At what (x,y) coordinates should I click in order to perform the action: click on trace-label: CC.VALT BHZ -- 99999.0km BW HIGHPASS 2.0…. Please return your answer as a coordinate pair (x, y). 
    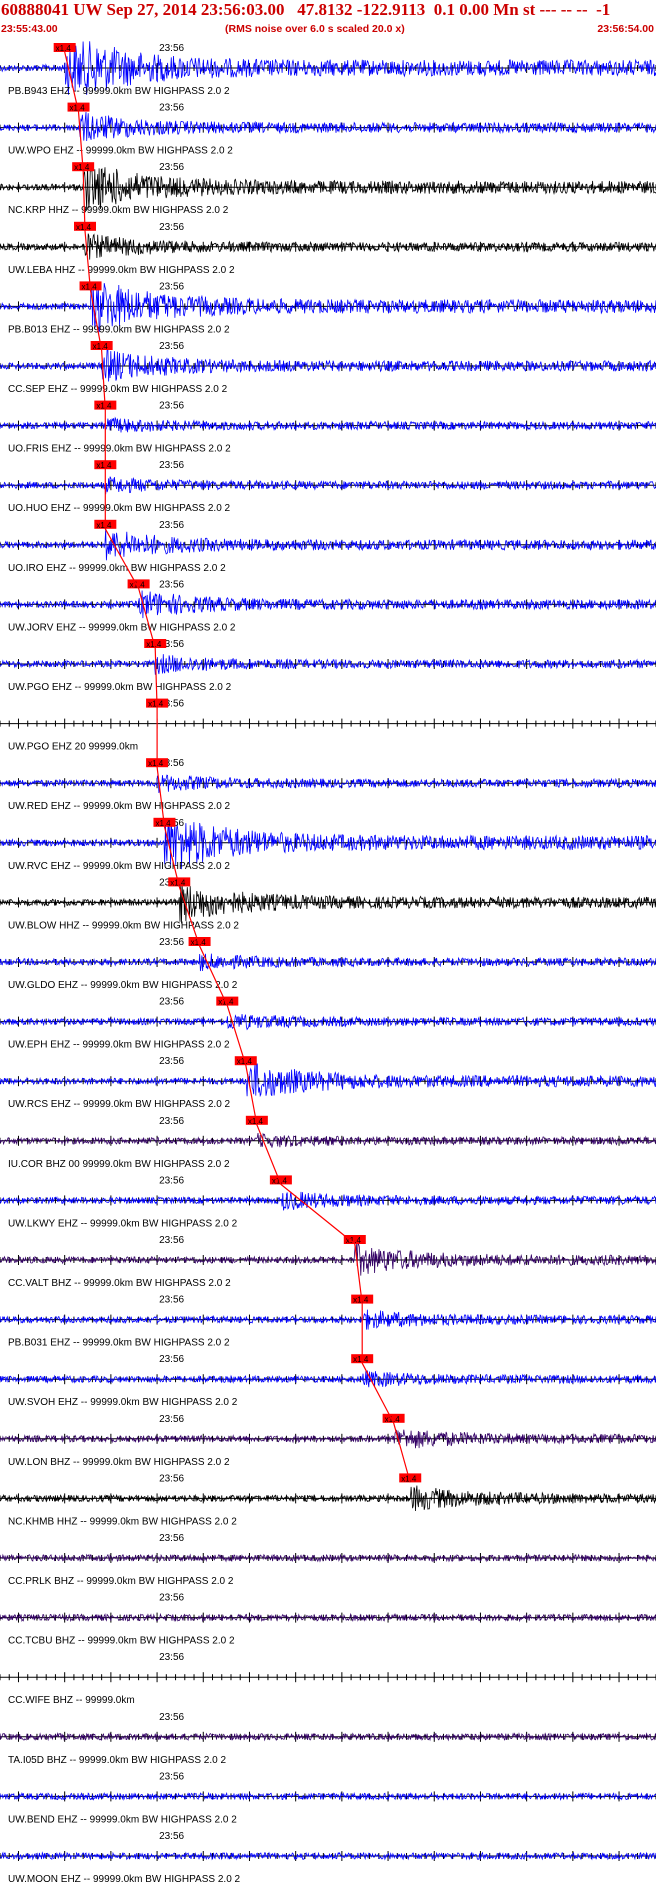
    Looking at the image, I should click on (119, 1283).